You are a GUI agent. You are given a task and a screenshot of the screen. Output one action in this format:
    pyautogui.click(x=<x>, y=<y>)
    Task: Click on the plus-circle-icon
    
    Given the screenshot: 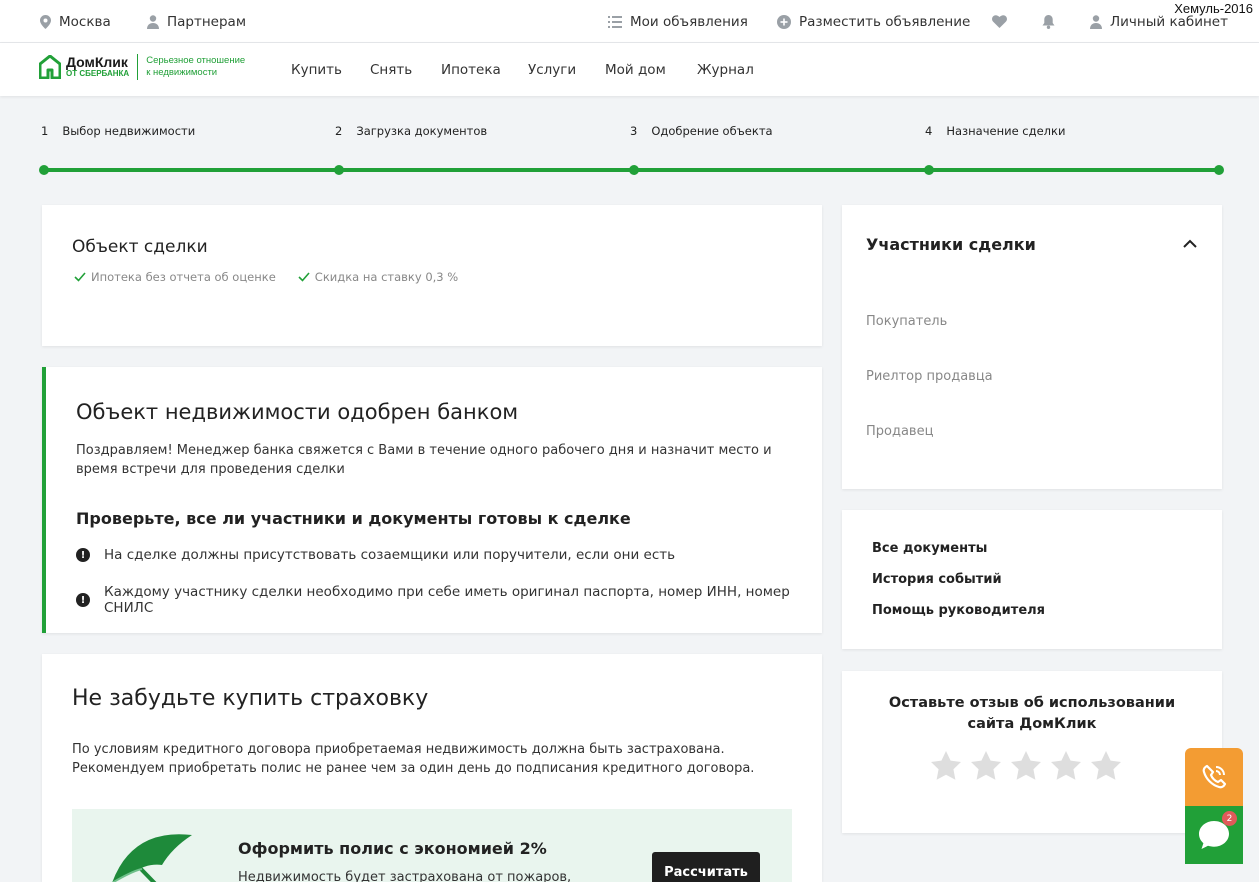 What is the action you would take?
    pyautogui.click(x=784, y=21)
    